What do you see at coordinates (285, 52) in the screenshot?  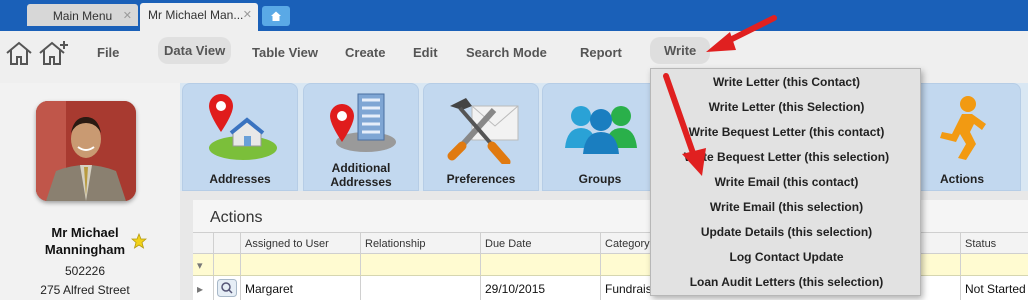 I see `table-view-button: Table View` at bounding box center [285, 52].